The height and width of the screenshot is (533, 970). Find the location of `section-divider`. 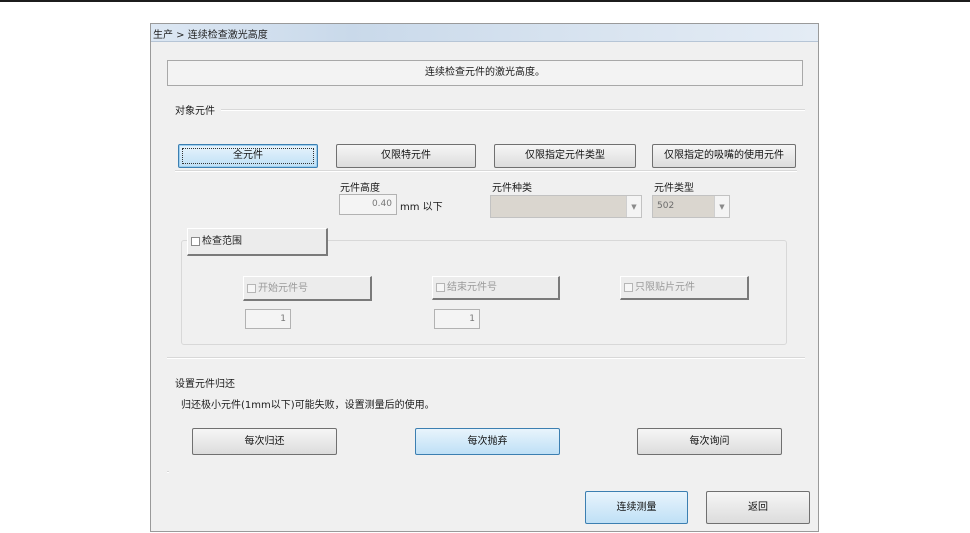

section-divider is located at coordinates (486, 358).